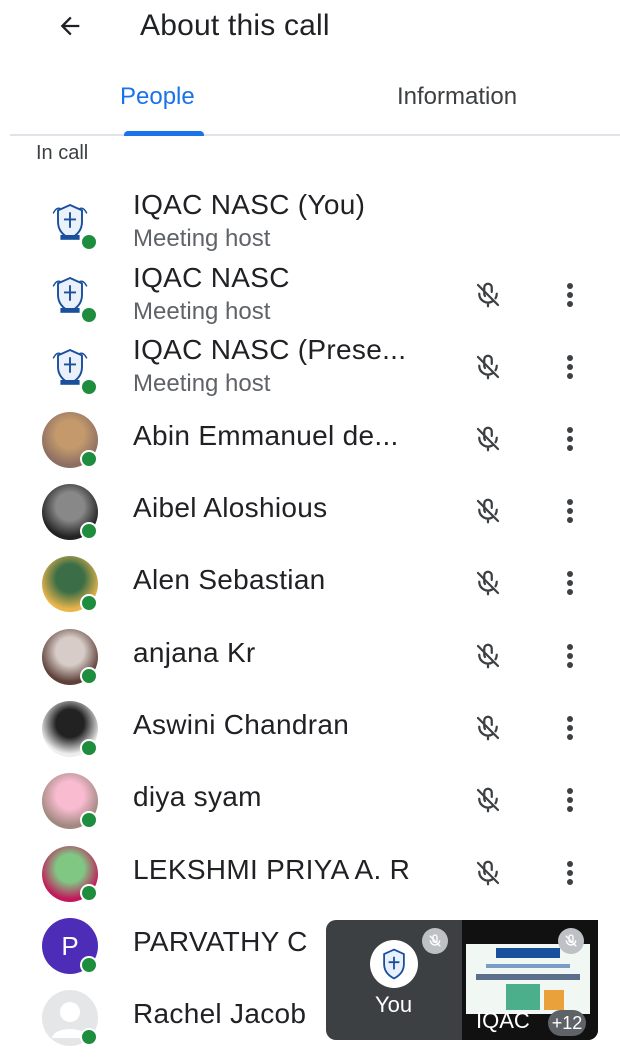 This screenshot has height=1059, width=620. Describe the element at coordinates (310, 295) in the screenshot. I see `participant-row: IQAC NASC Meeting host` at that location.